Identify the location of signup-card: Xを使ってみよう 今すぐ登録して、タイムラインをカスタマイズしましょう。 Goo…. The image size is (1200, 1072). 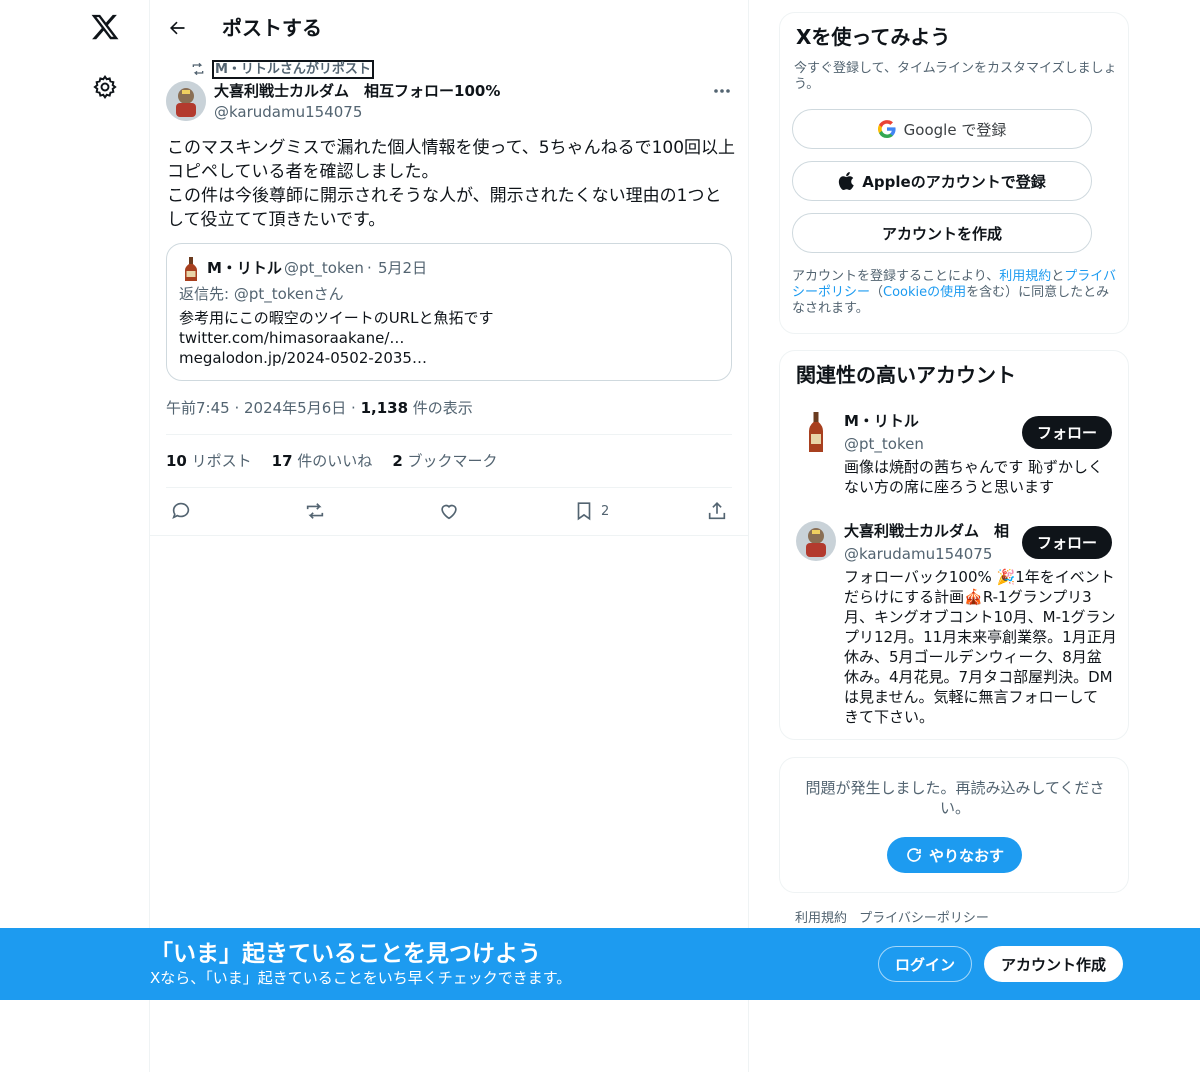
(954, 173).